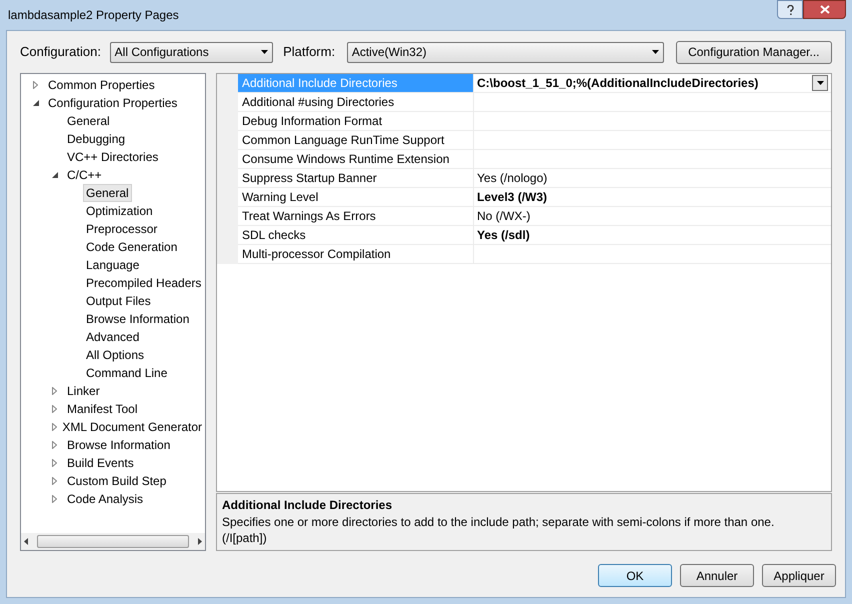  Describe the element at coordinates (96, 139) in the screenshot. I see `tree-item: Debugging` at that location.